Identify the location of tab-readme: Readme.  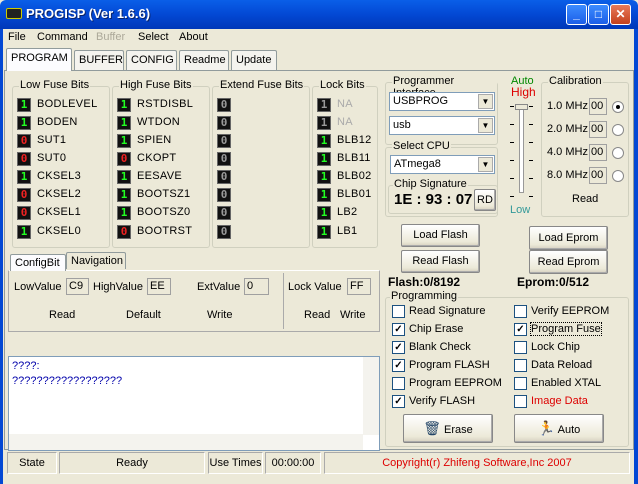
(204, 60).